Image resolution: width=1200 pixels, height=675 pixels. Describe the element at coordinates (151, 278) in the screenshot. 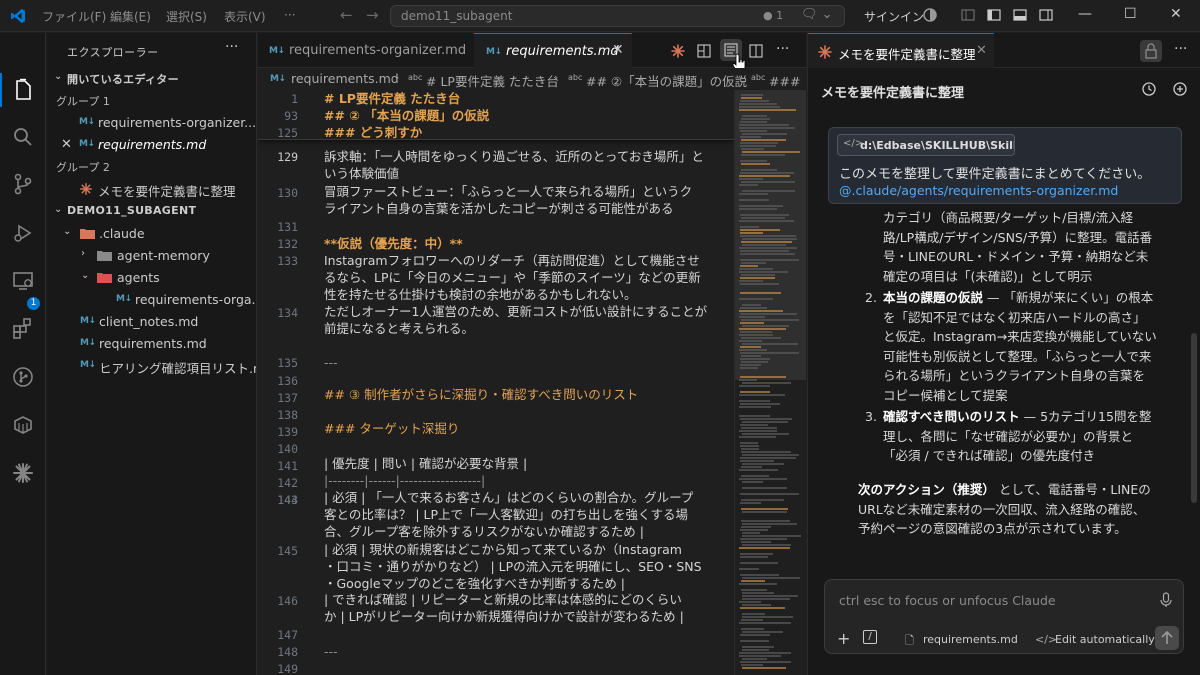

I see `tree-folder-agents: ⌄ agents` at that location.